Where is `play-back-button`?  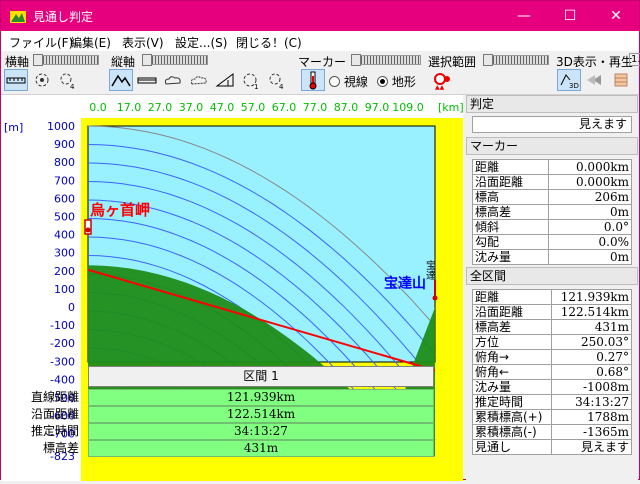
play-back-button is located at coordinates (595, 80).